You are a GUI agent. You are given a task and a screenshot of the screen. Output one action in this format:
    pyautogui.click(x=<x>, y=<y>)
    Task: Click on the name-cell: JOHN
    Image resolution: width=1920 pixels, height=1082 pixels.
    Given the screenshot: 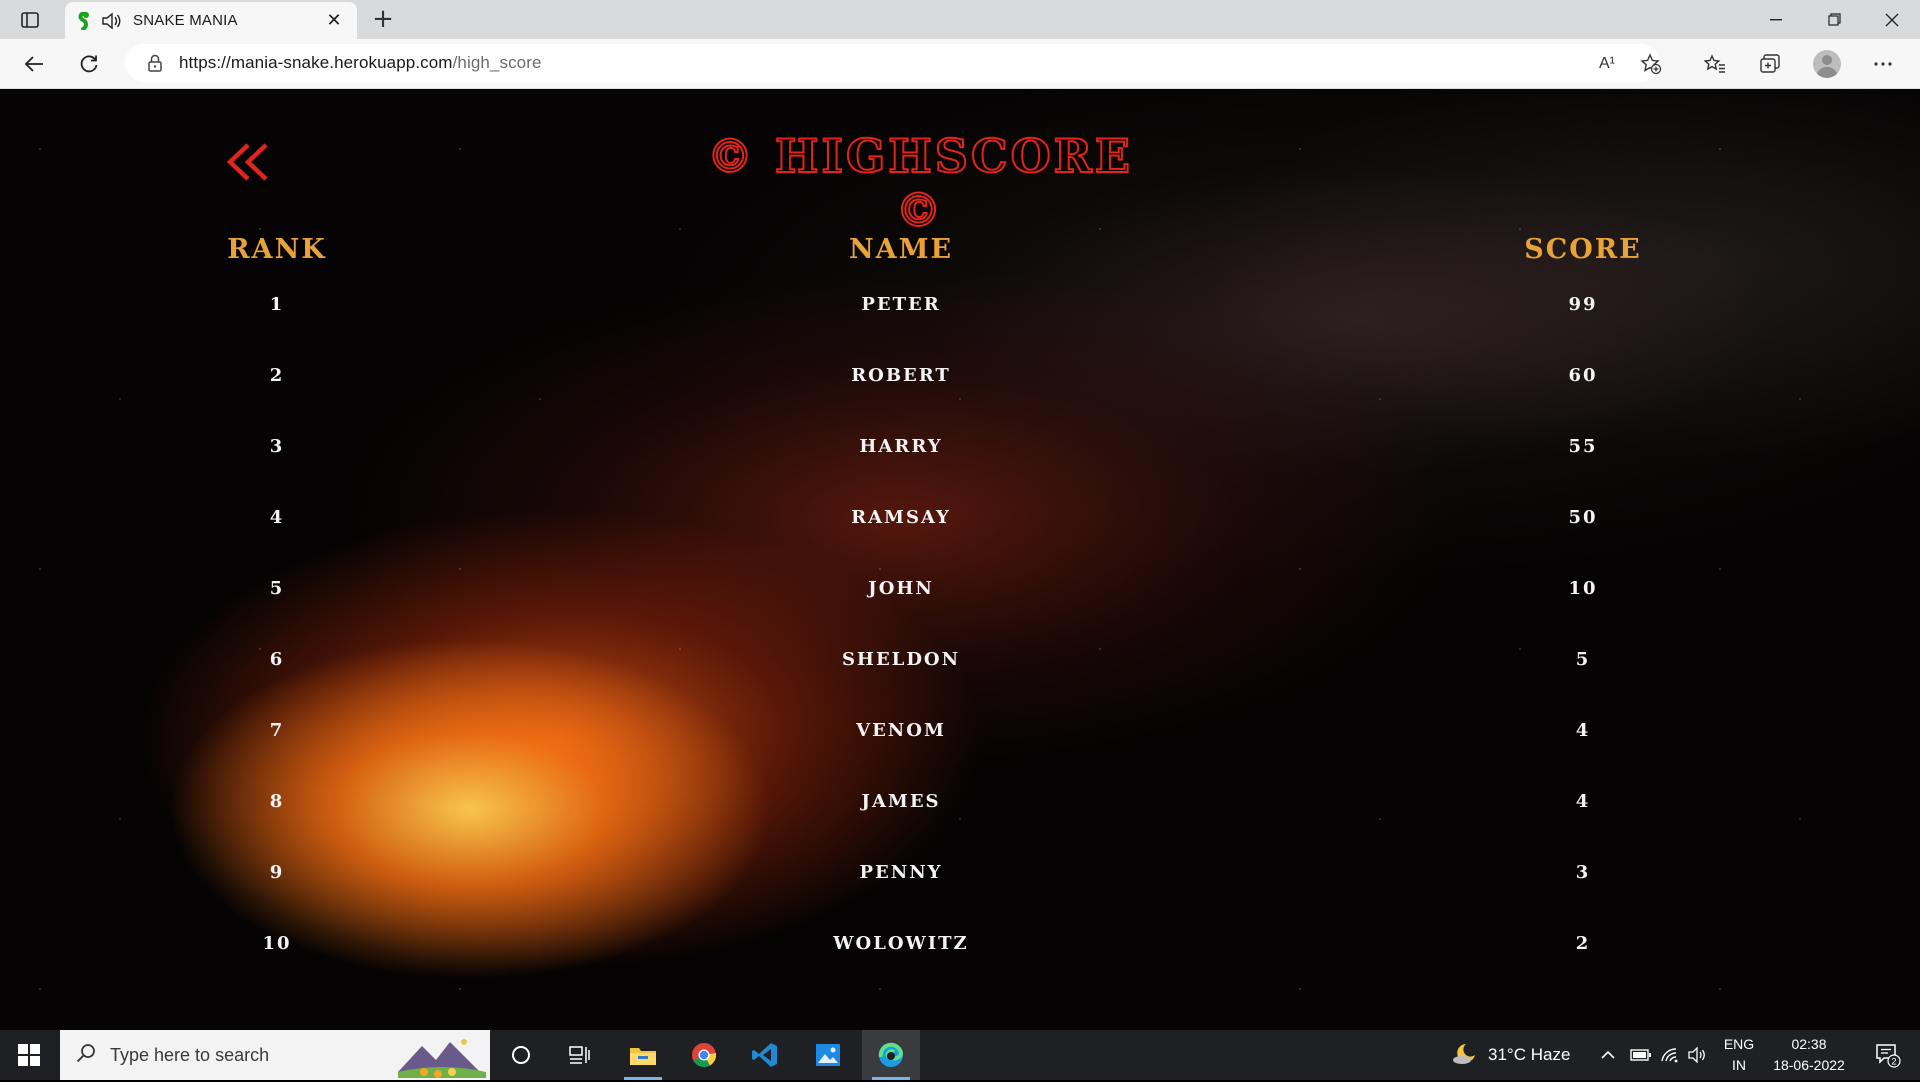 What is the action you would take?
    pyautogui.click(x=901, y=588)
    